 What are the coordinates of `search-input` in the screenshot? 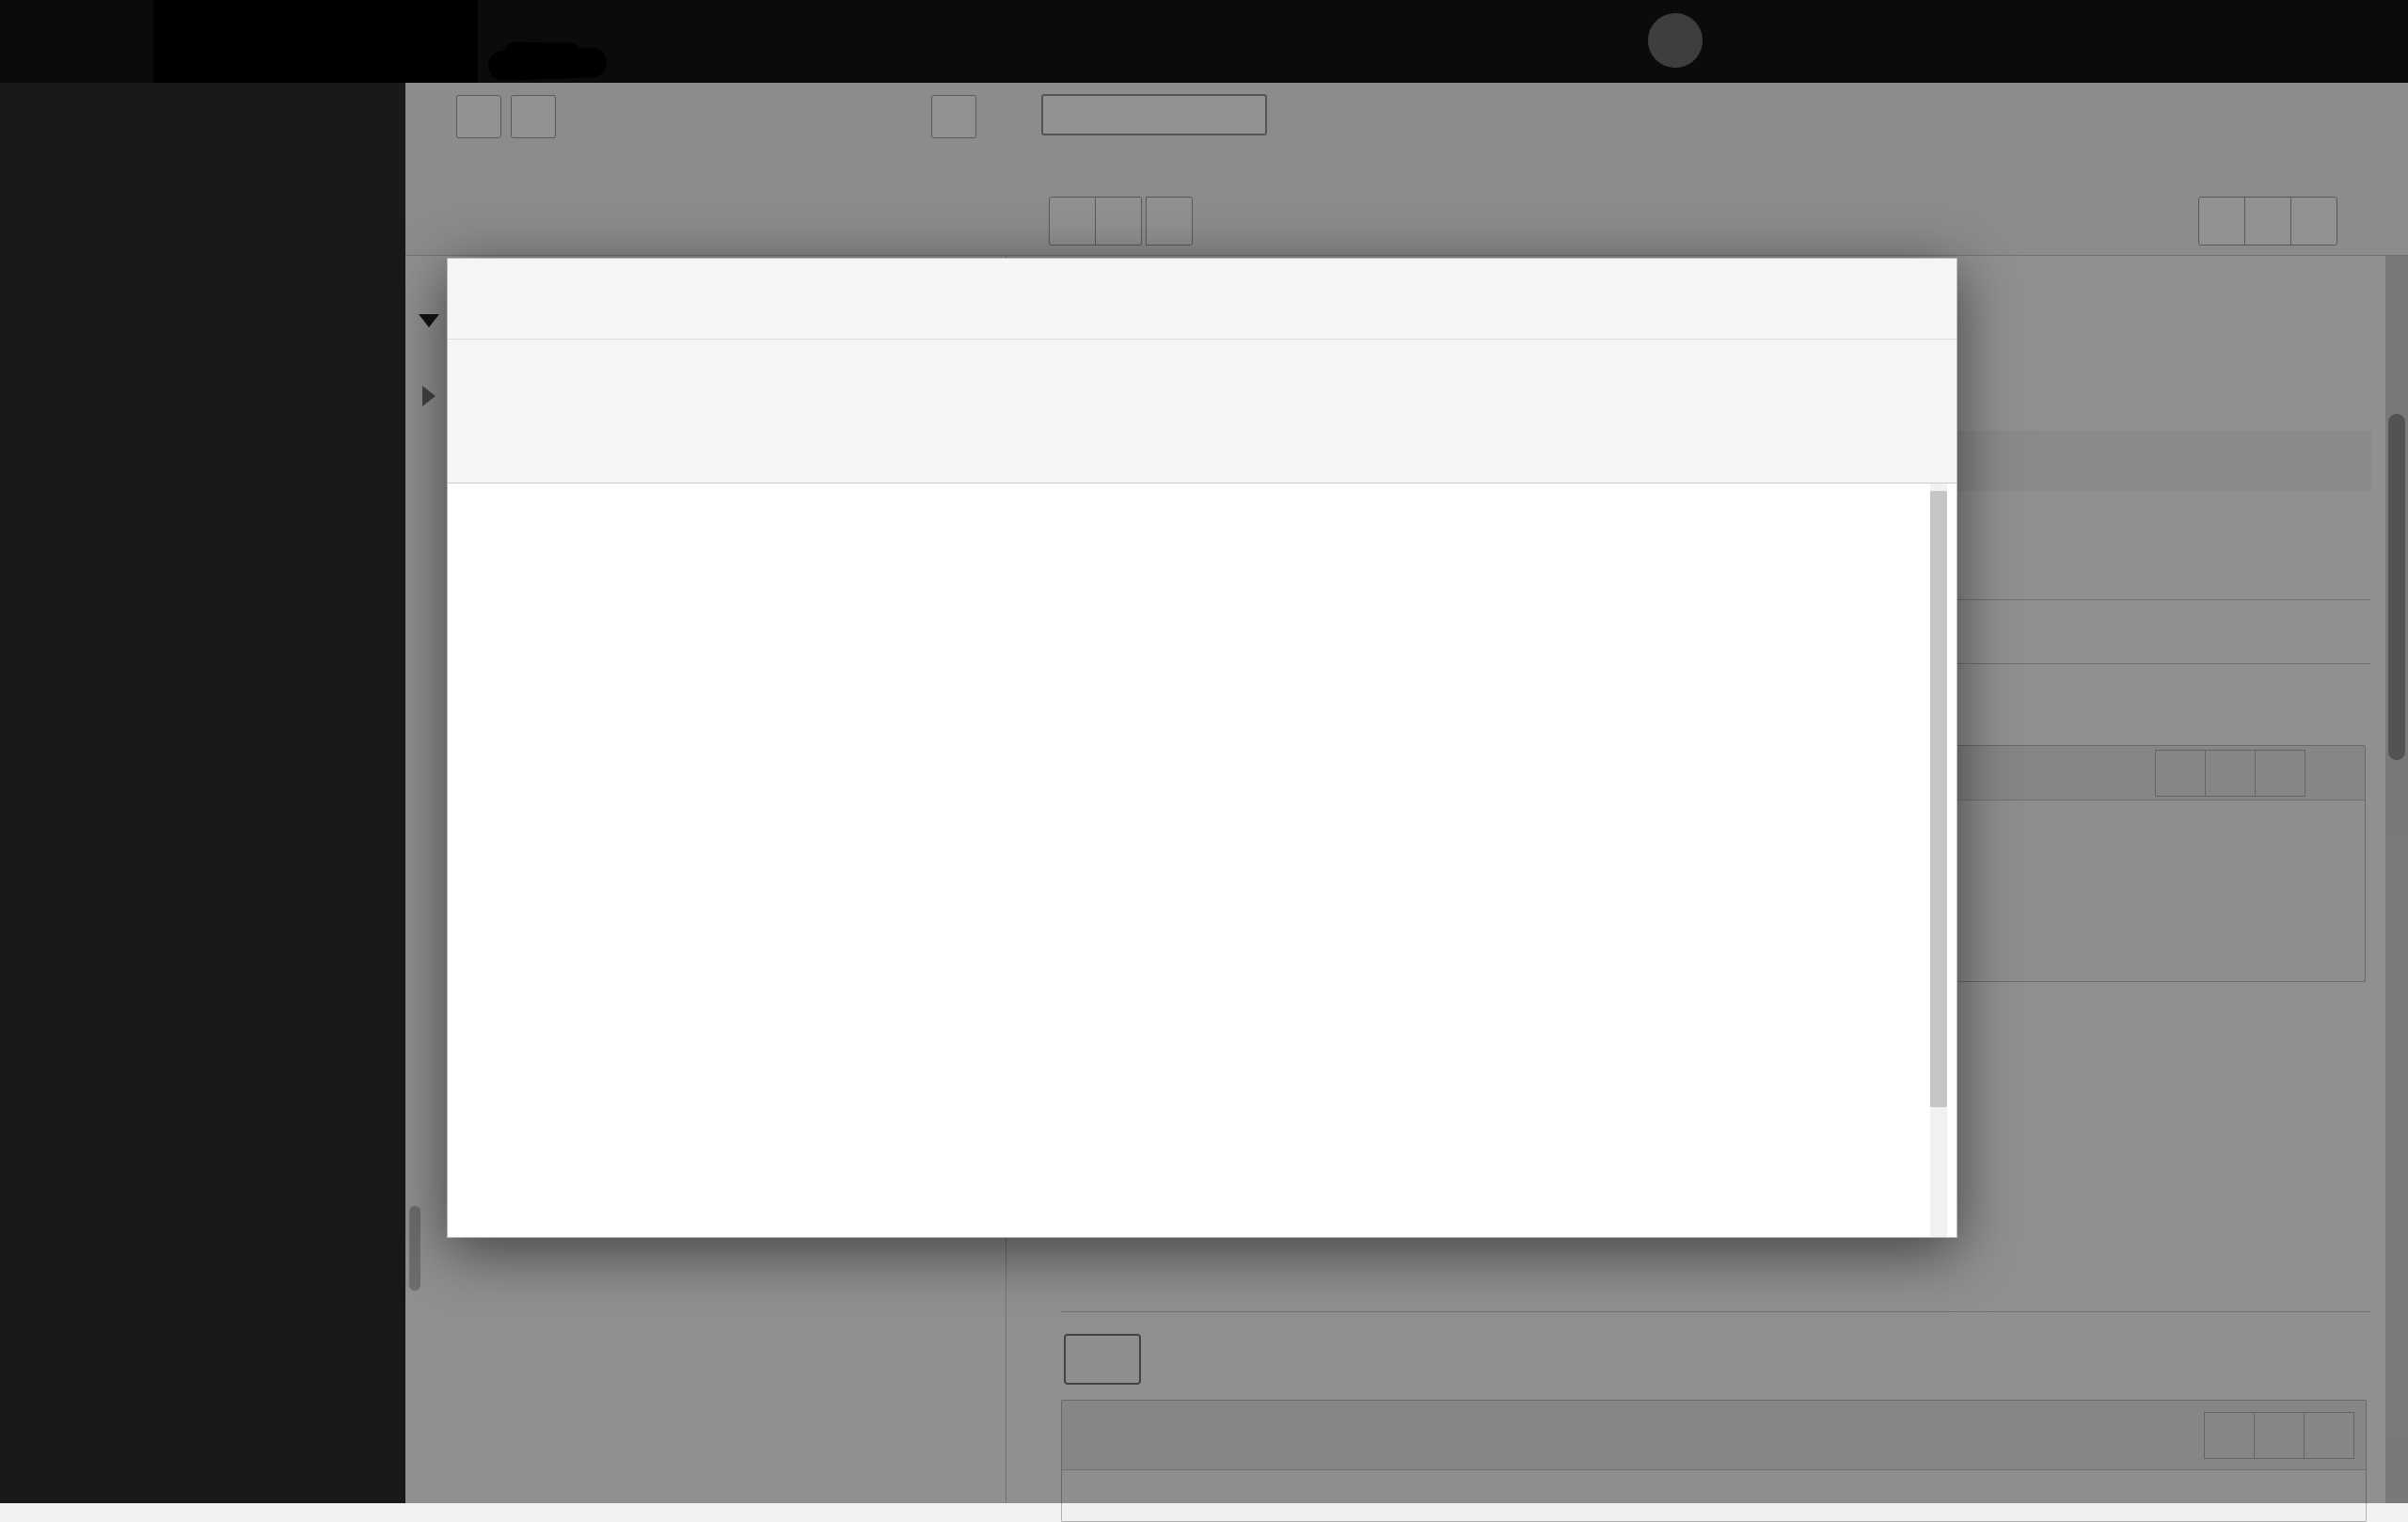 It's located at (1901, 40).